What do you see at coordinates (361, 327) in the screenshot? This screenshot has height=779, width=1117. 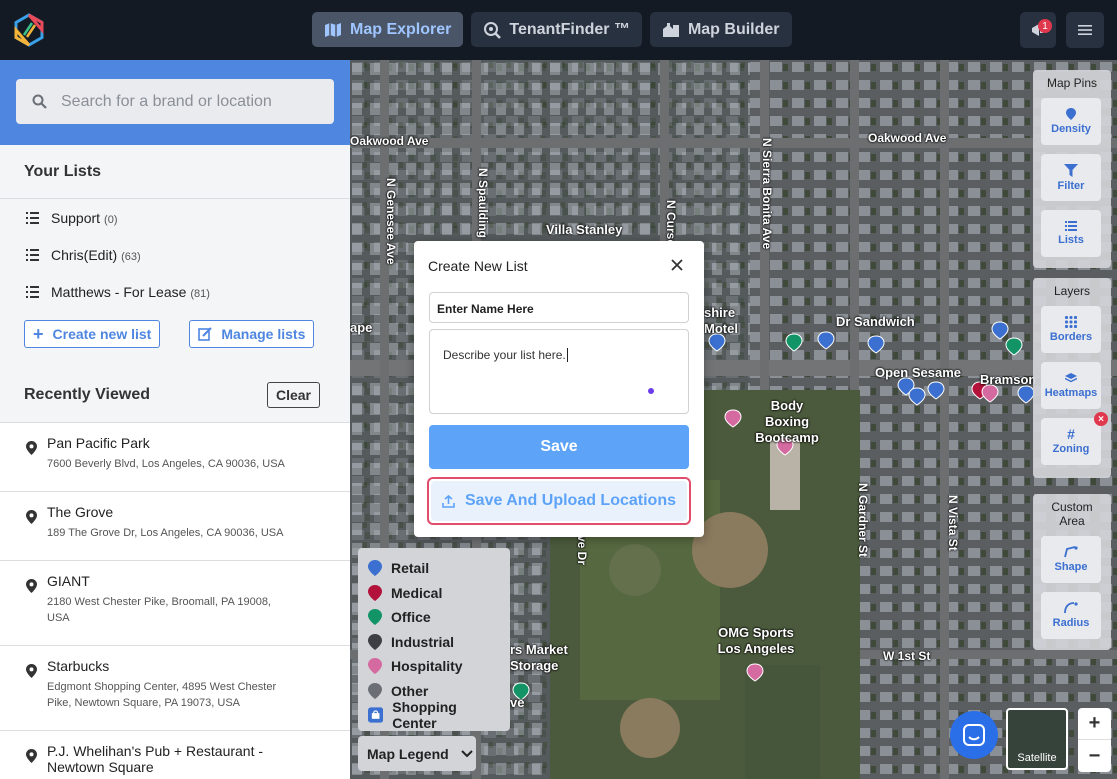 I see `street-label: ape` at bounding box center [361, 327].